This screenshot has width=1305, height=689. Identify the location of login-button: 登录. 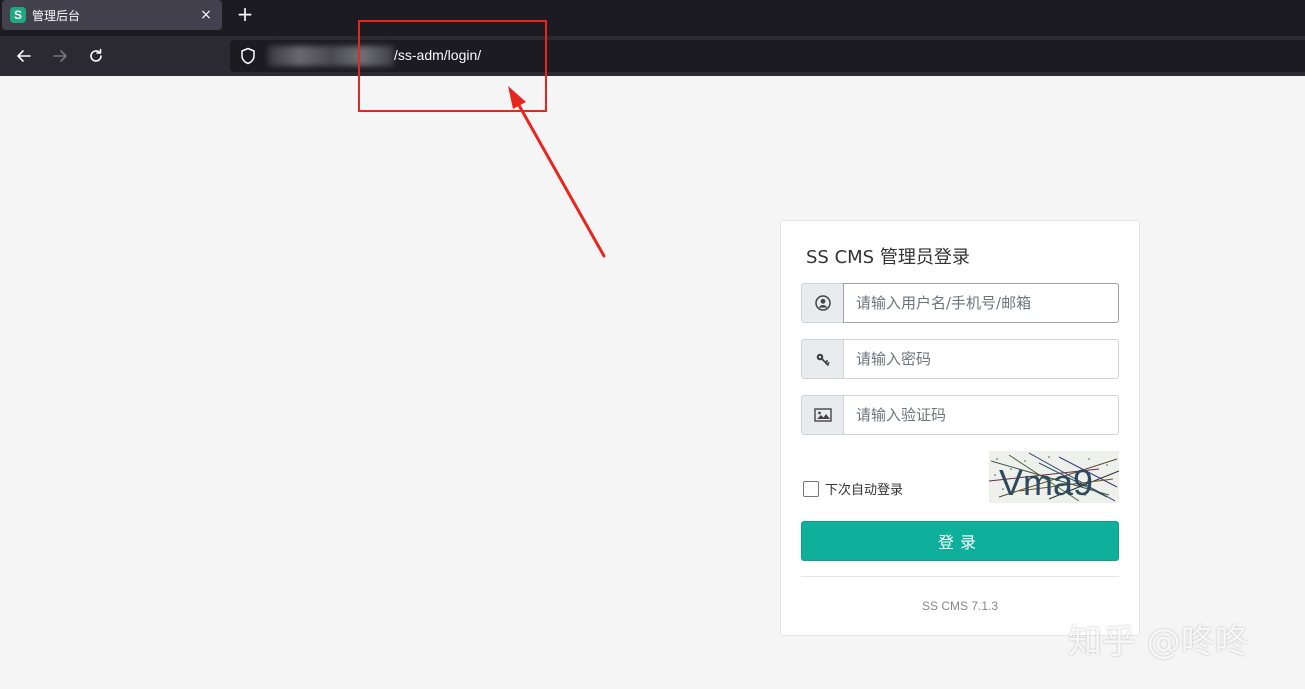
(960, 541).